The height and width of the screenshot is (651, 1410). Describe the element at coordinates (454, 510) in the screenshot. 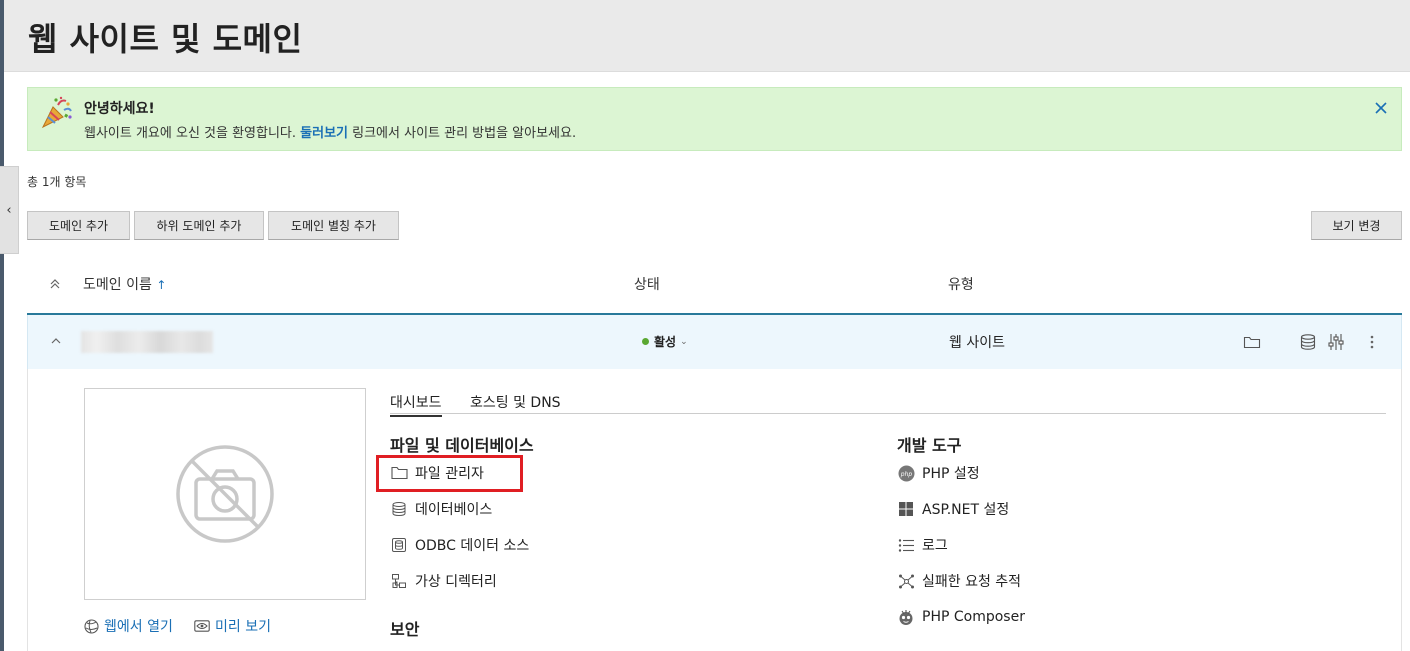

I see `databases-label: 데이터베이스` at that location.